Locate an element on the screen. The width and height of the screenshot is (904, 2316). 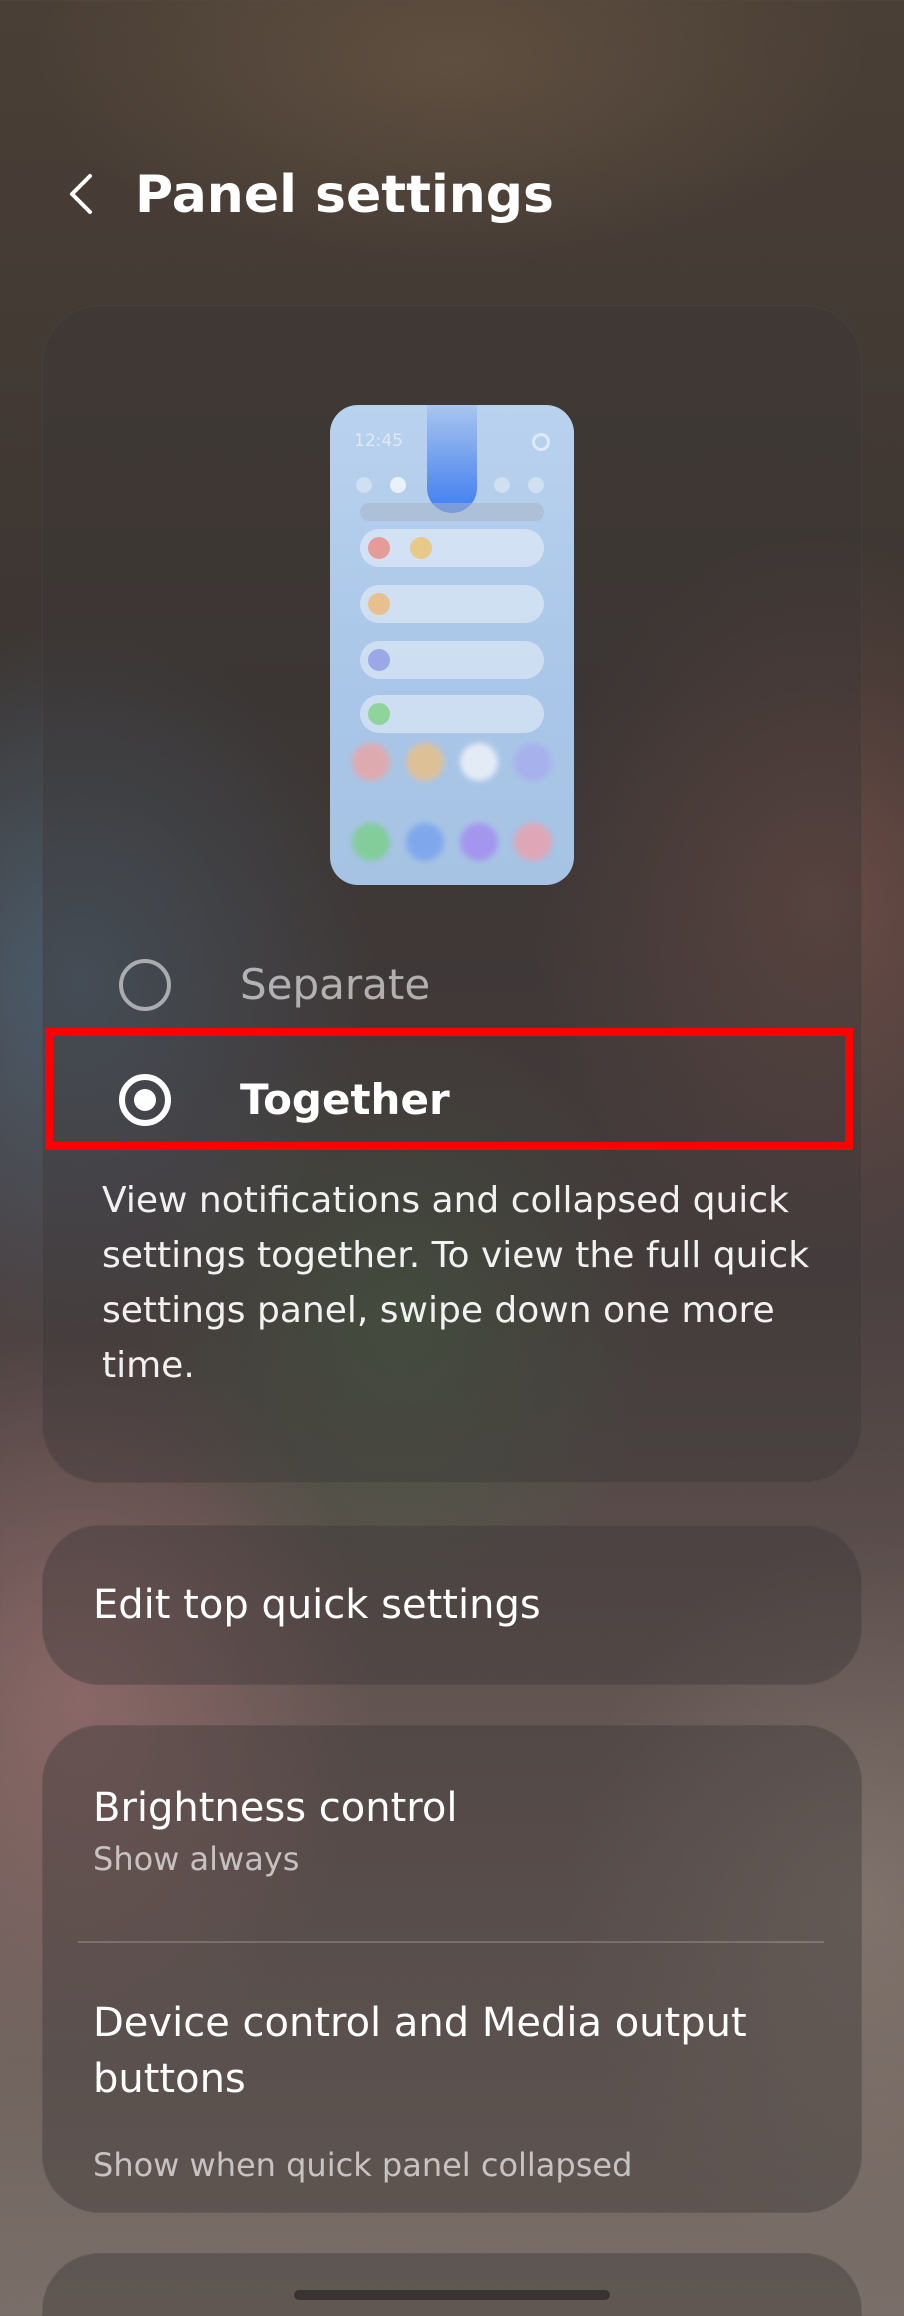
panel-preview-image: 12:45 is located at coordinates (452, 645).